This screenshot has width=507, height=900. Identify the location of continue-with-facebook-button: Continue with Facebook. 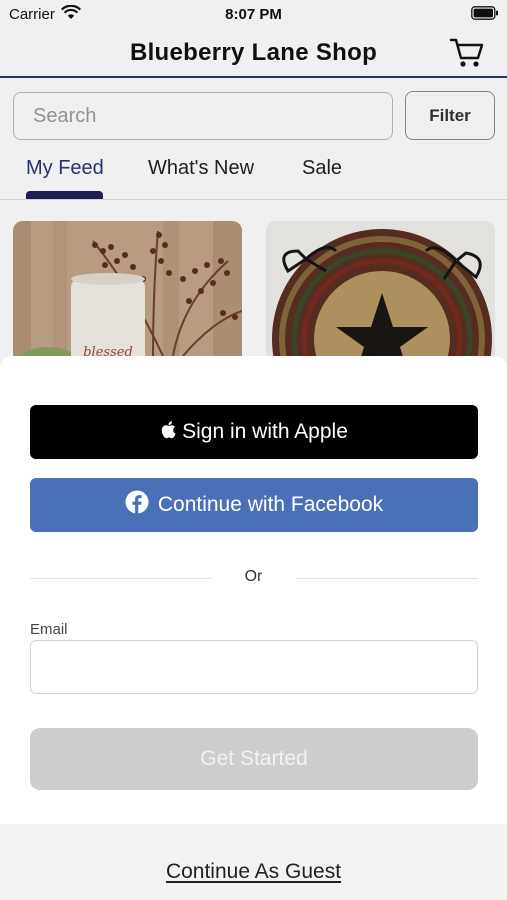
(254, 505).